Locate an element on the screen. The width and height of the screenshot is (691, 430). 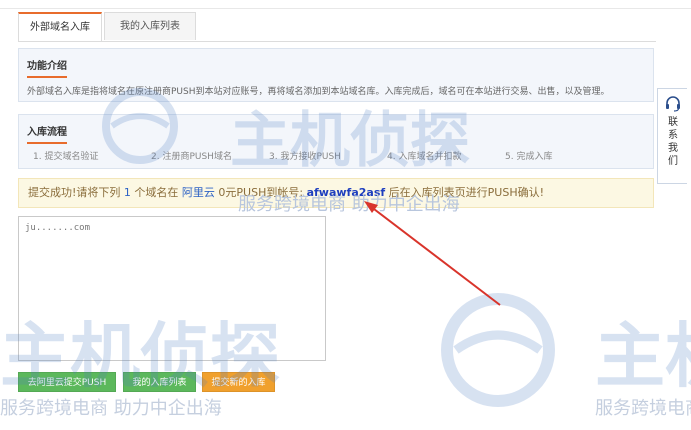
tab-external-domain-import: 外部域名入库 is located at coordinates (60, 27).